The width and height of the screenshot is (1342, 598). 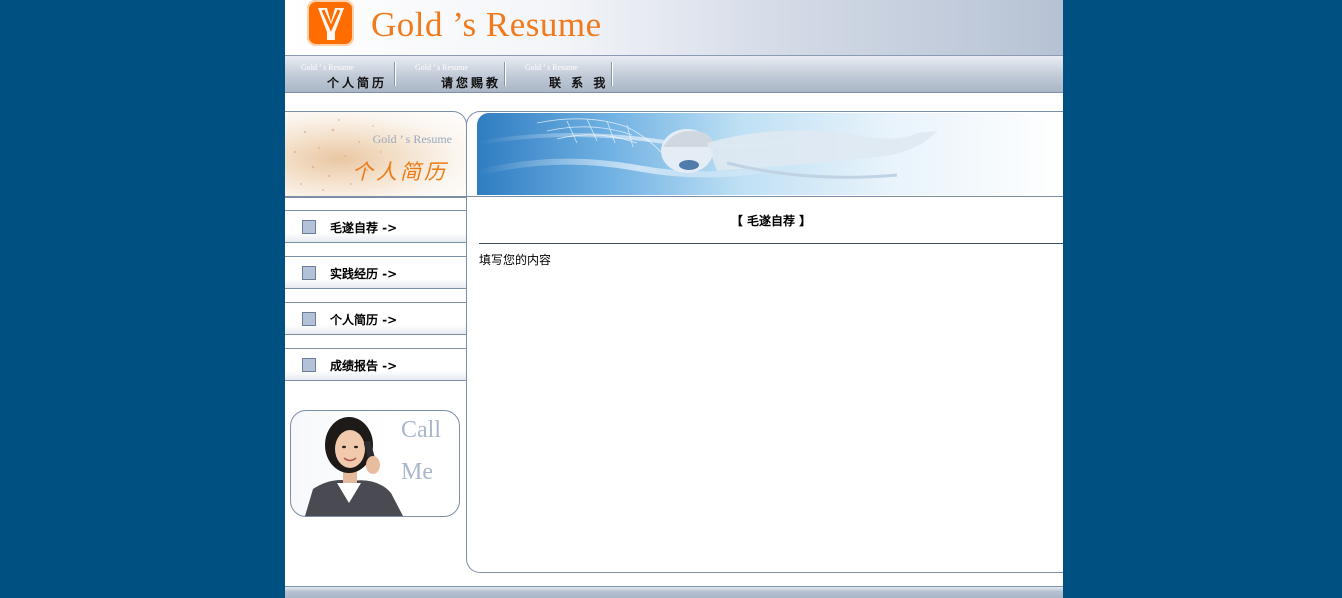 What do you see at coordinates (770, 154) in the screenshot?
I see `swimmer-banner-image` at bounding box center [770, 154].